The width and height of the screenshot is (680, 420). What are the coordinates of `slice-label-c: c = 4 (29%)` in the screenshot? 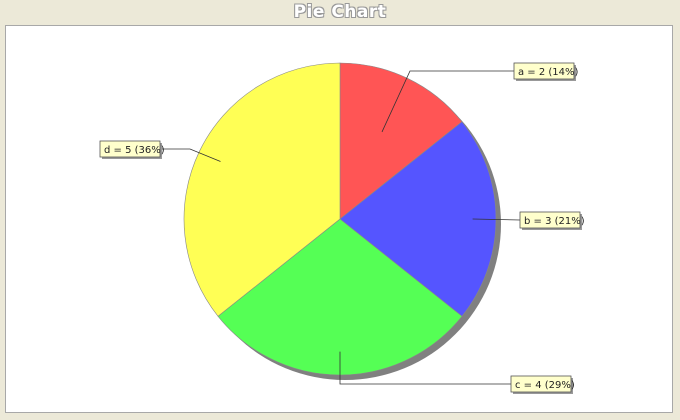 It's located at (545, 385).